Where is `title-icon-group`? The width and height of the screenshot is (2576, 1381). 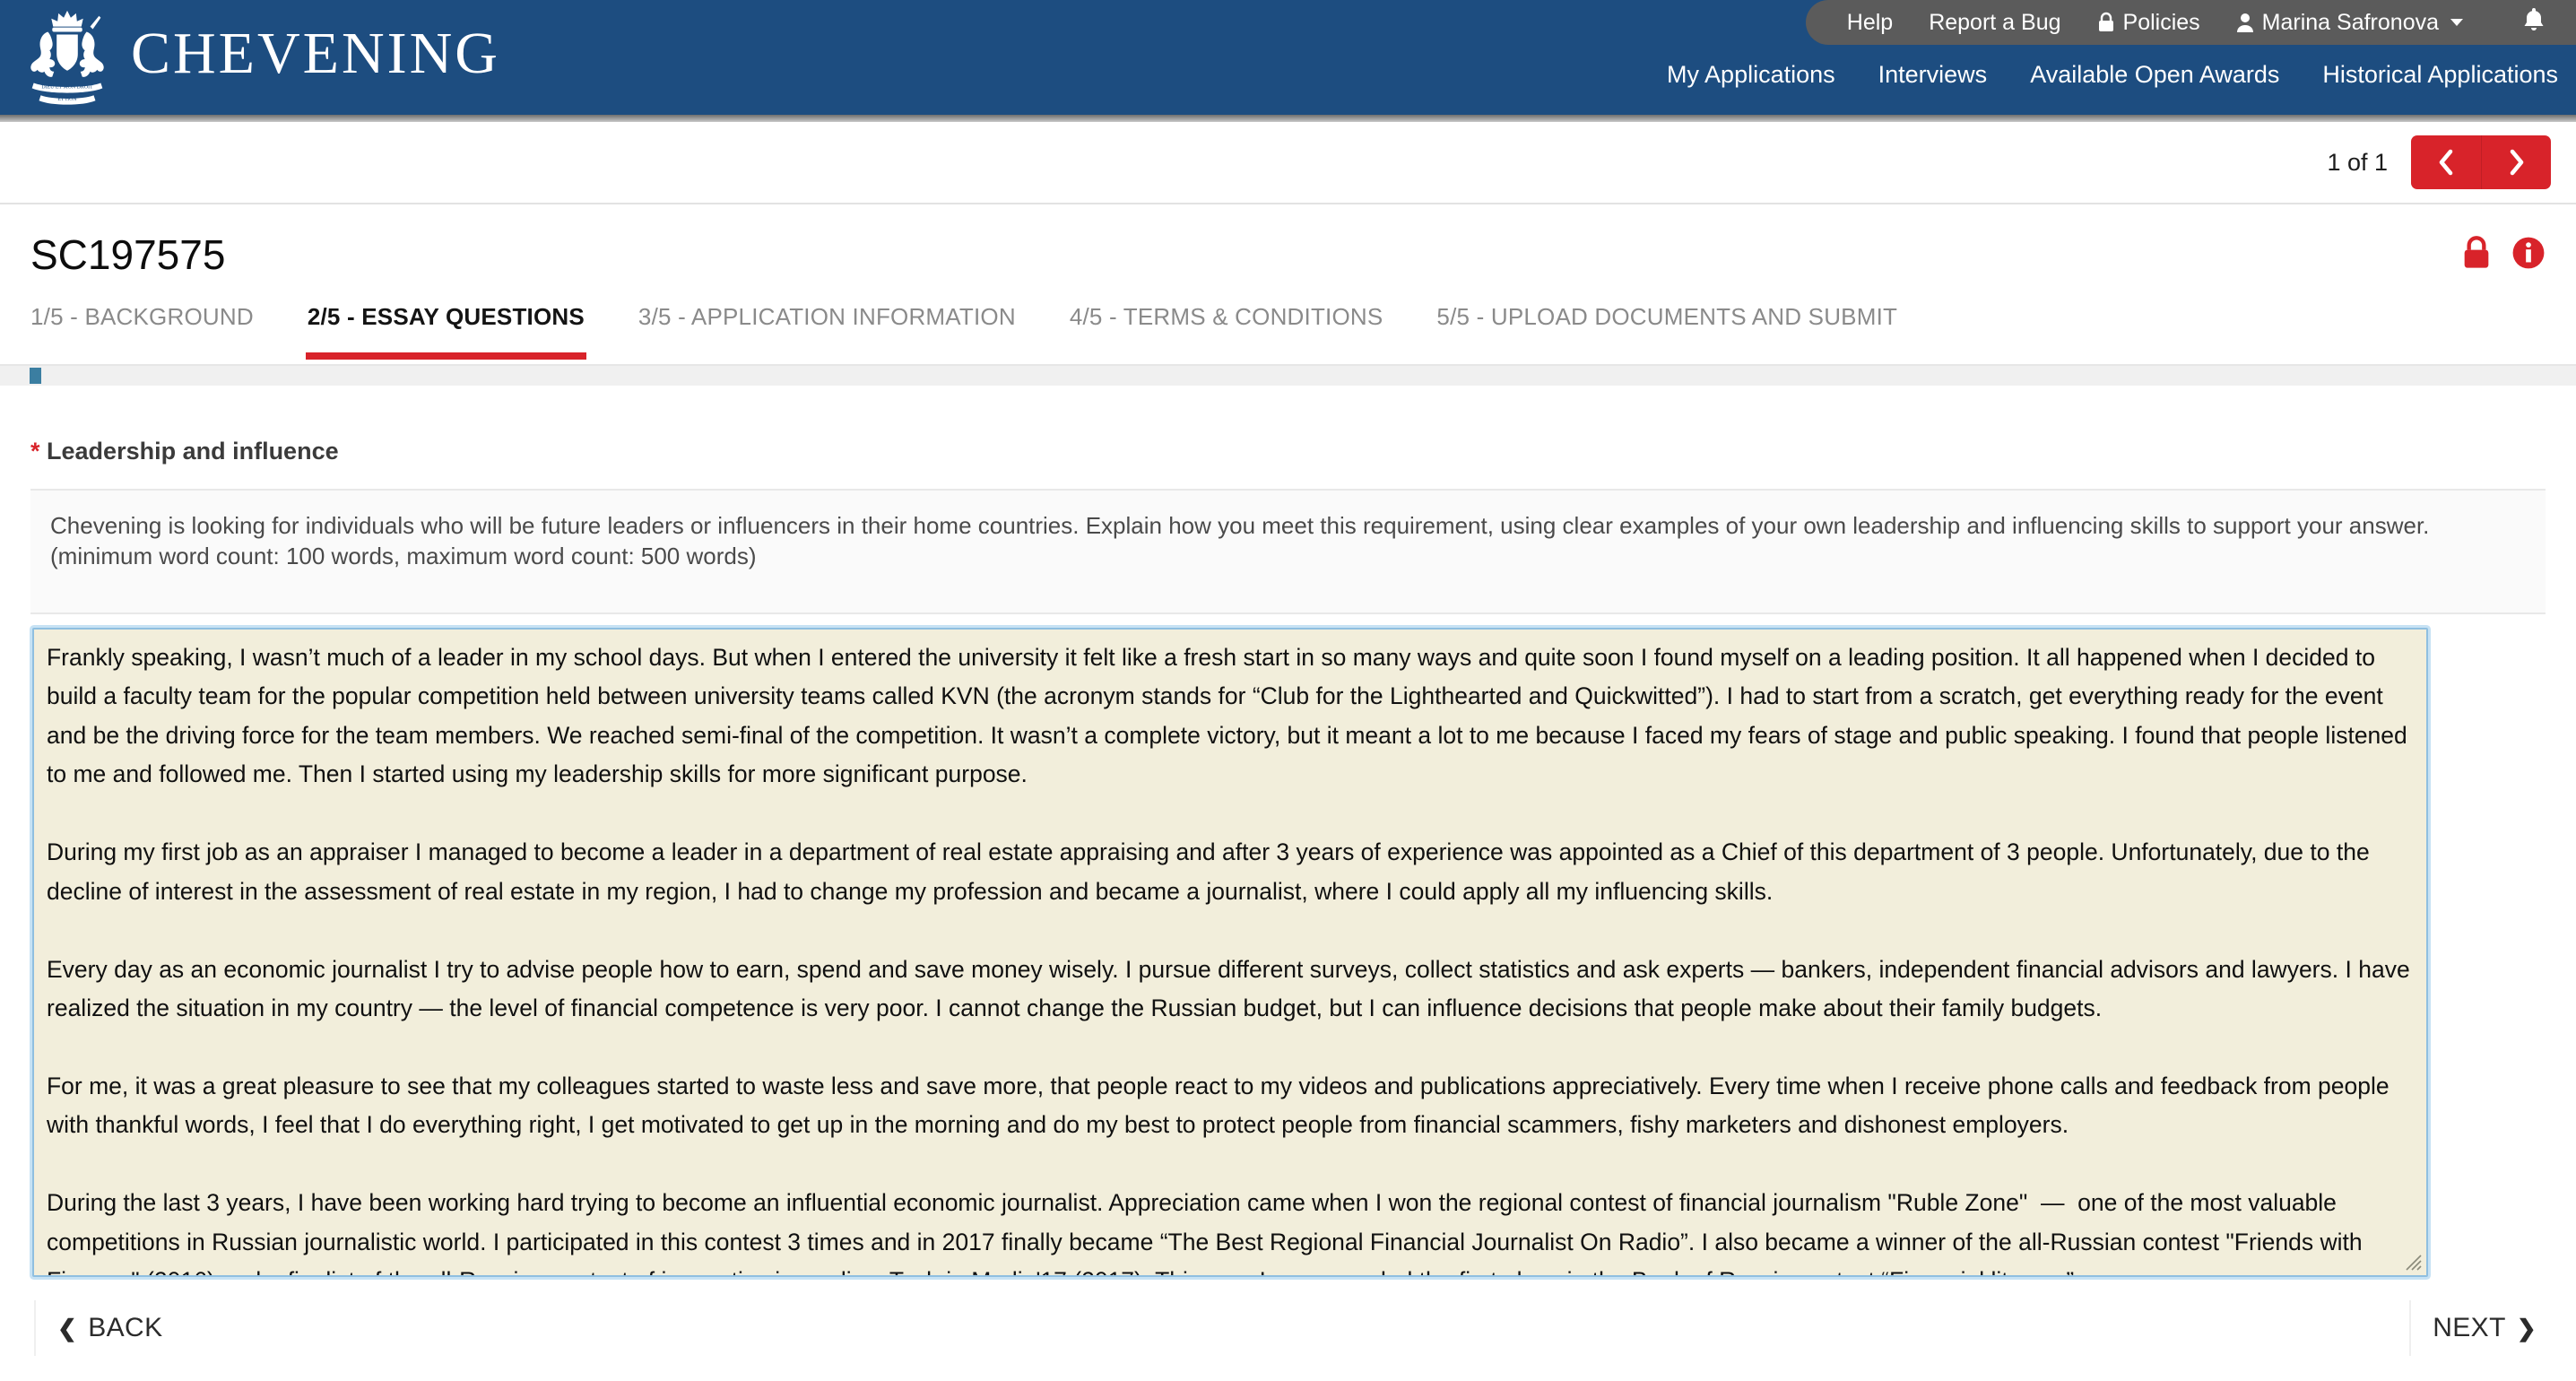
title-icon-group is located at coordinates (2503, 255).